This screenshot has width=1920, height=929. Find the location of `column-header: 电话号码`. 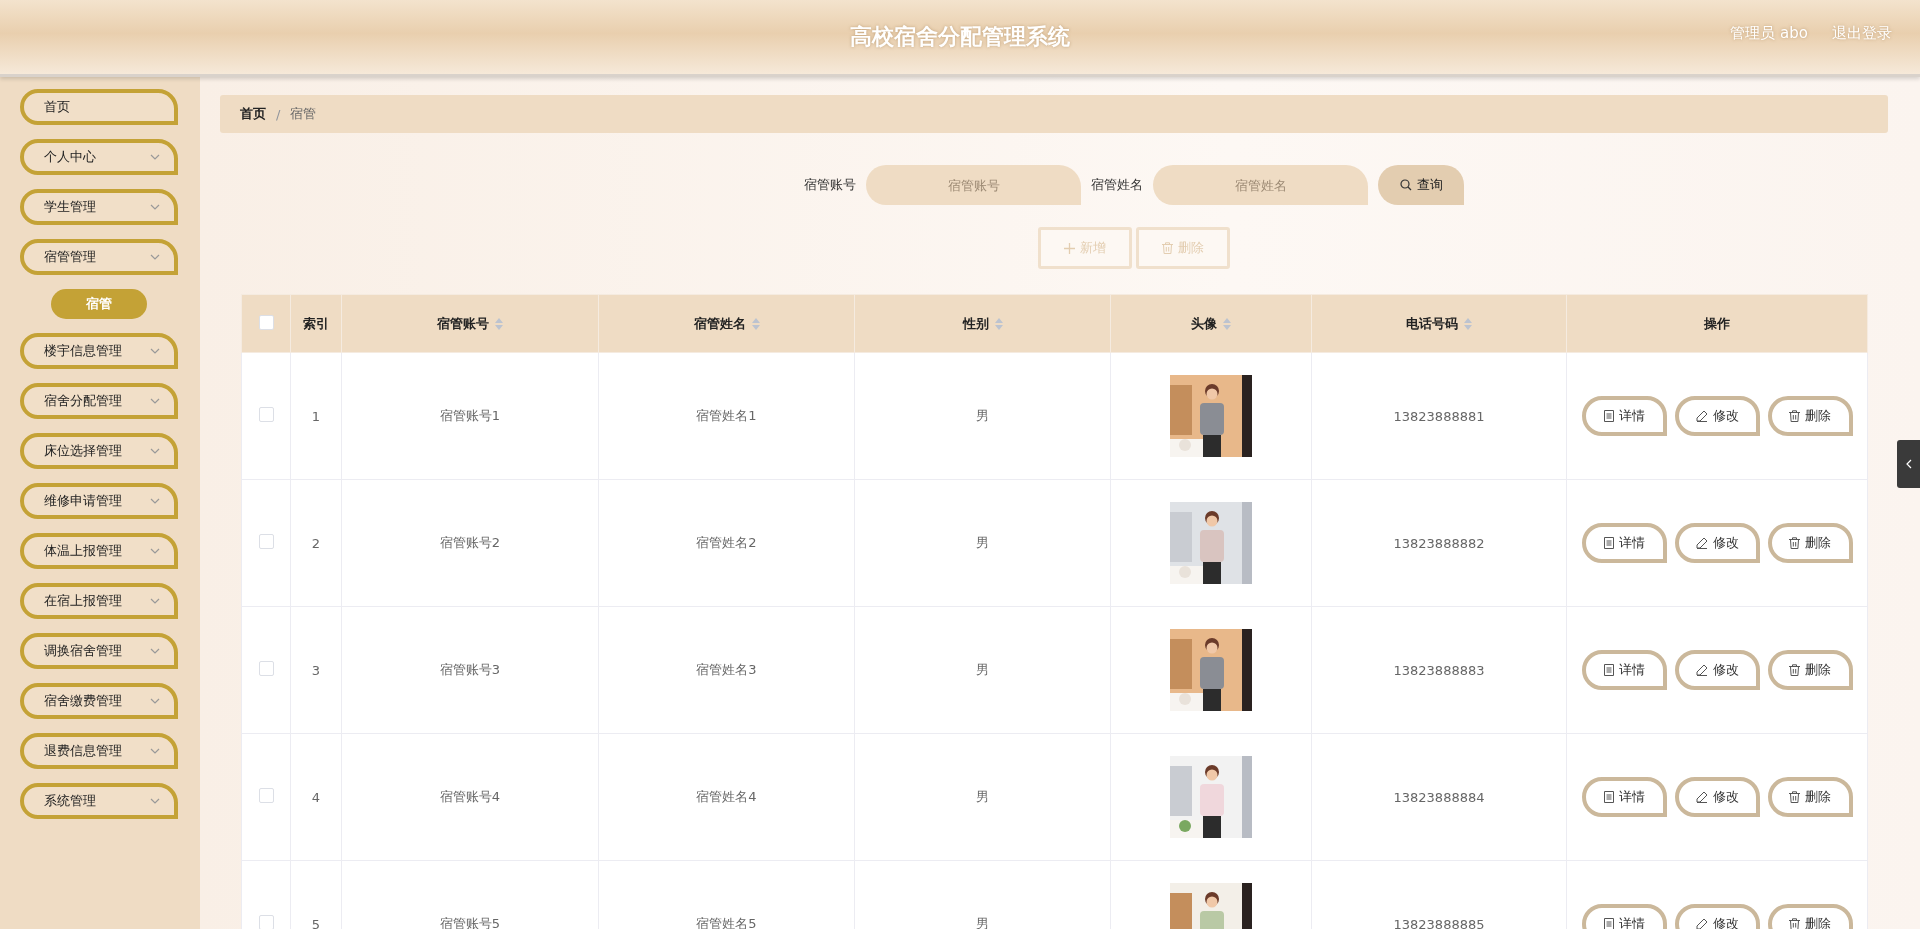

column-header: 电话号码 is located at coordinates (1432, 323).